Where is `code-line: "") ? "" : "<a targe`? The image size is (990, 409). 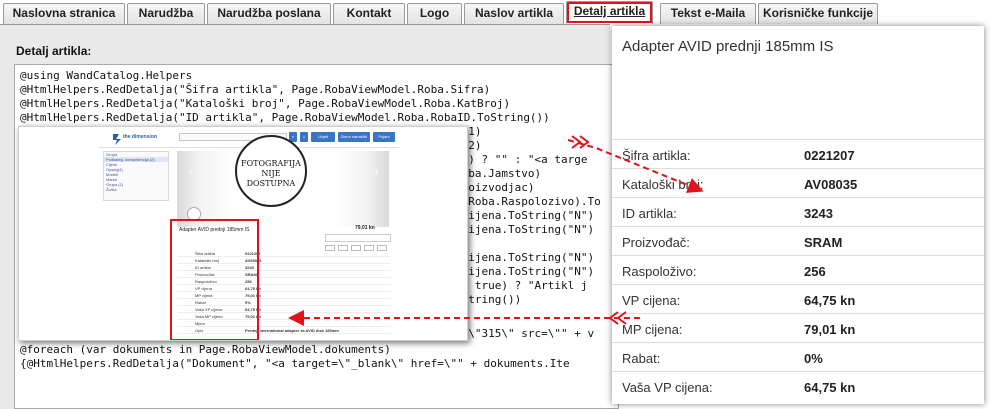 code-line: "") ? "" : "<a targe is located at coordinates (521, 159).